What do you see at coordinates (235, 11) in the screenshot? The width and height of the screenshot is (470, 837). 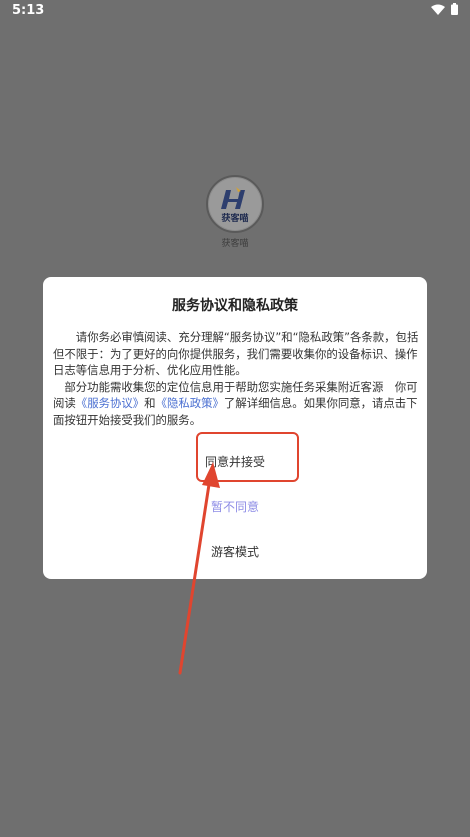 I see `status-bar: 5:13` at bounding box center [235, 11].